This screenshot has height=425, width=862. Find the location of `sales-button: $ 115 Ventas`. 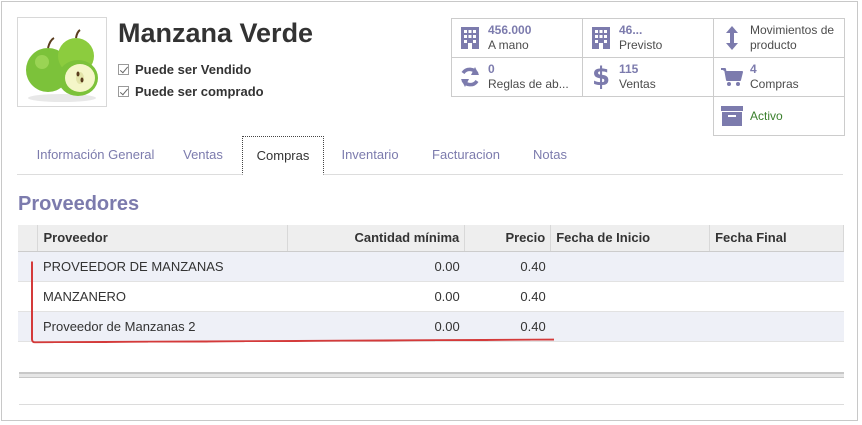

sales-button: $ 115 Ventas is located at coordinates (648, 77).